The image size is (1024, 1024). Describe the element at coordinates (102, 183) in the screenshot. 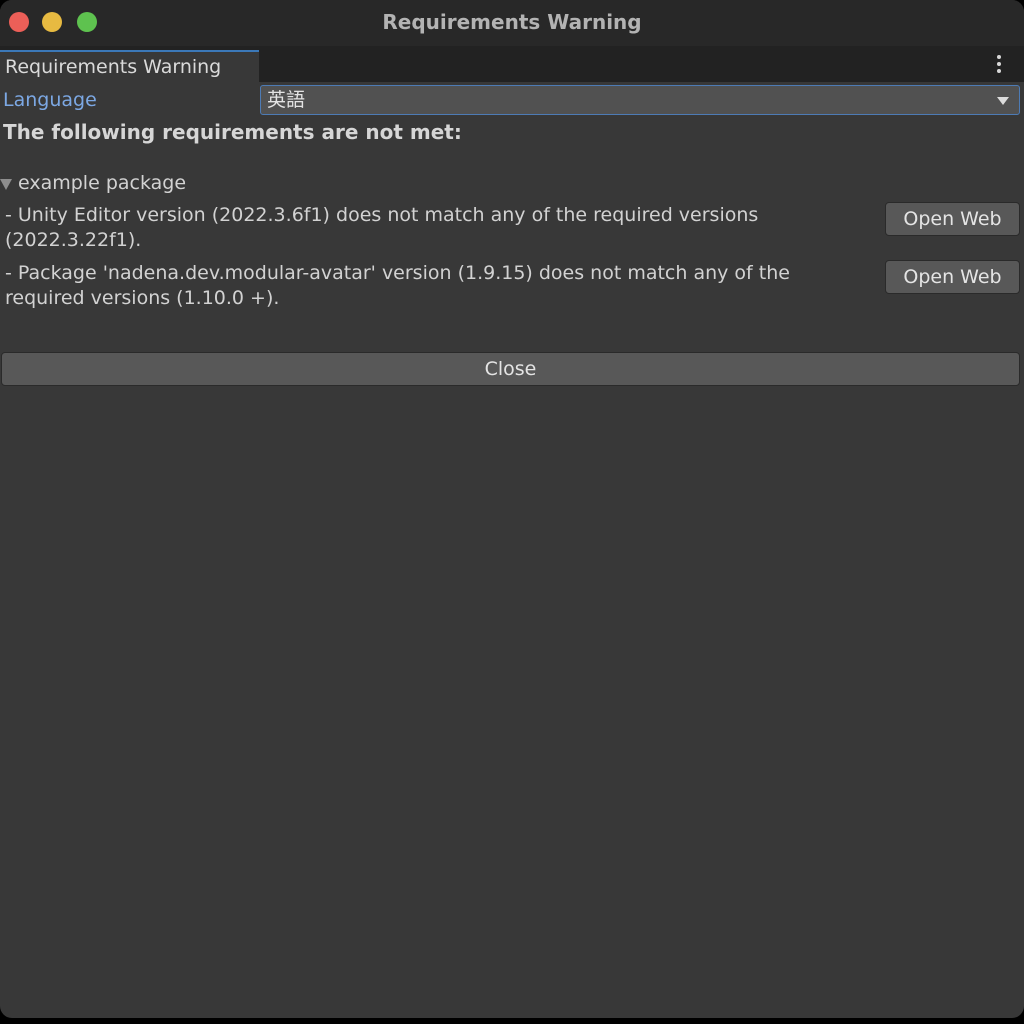

I see `package-name: example package` at that location.